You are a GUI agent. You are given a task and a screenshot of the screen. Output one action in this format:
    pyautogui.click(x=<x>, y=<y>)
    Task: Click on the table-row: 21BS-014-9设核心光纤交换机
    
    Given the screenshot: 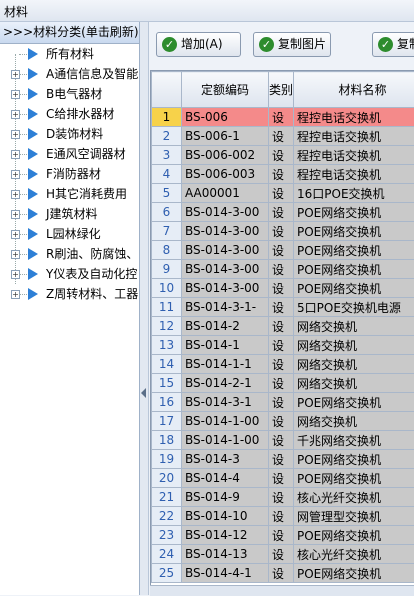 What is the action you would take?
    pyautogui.click(x=283, y=497)
    